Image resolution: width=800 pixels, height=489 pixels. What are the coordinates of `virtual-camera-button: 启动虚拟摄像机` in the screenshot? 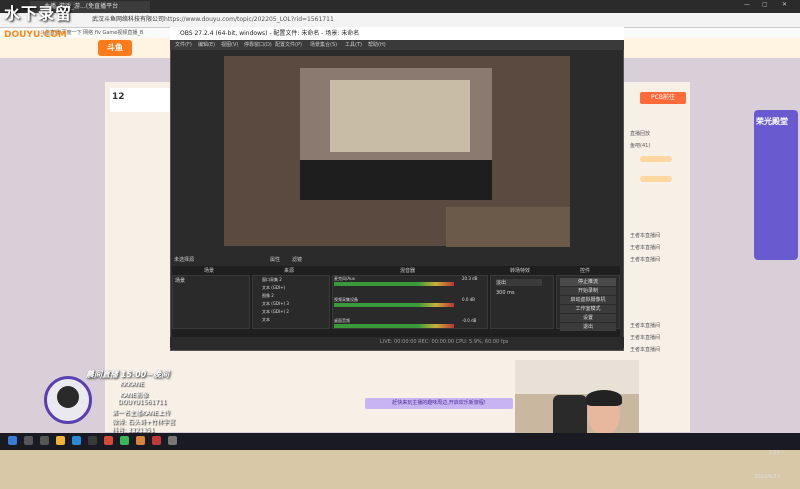 It's located at (588, 300).